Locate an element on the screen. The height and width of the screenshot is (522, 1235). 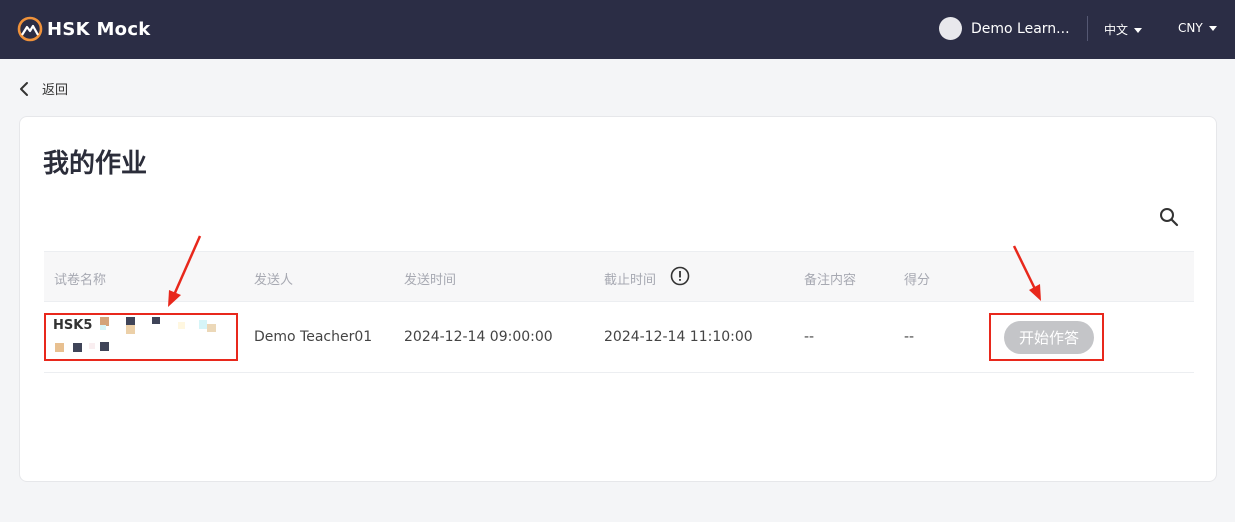
column-header-score: 得分 is located at coordinates (917, 280).